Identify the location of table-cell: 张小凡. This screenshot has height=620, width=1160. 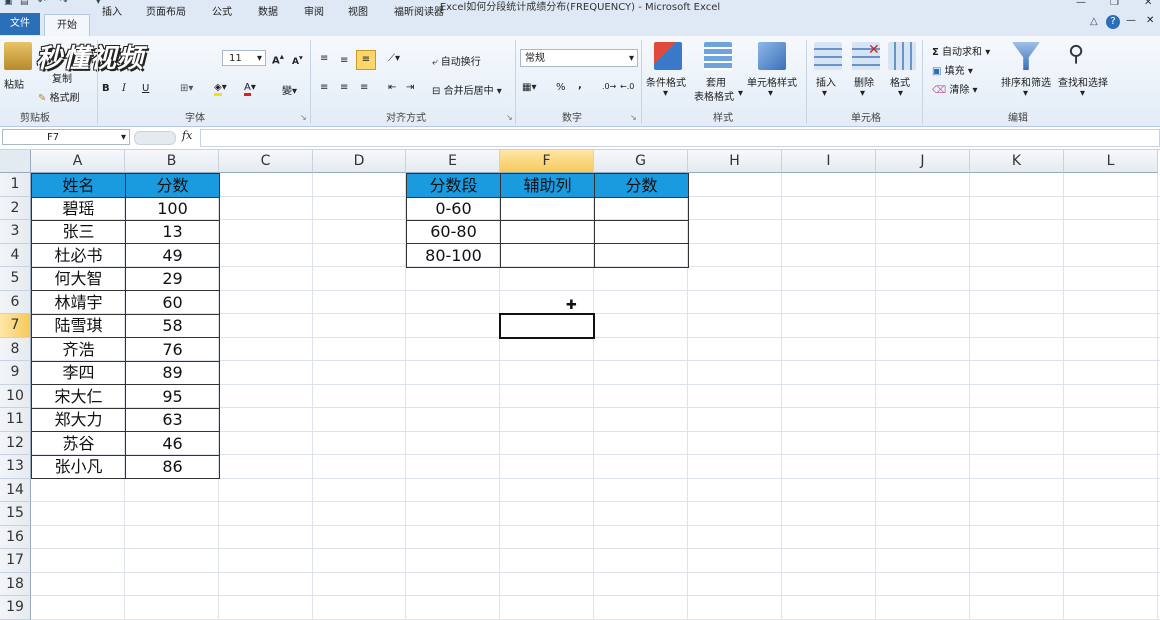
(78, 467).